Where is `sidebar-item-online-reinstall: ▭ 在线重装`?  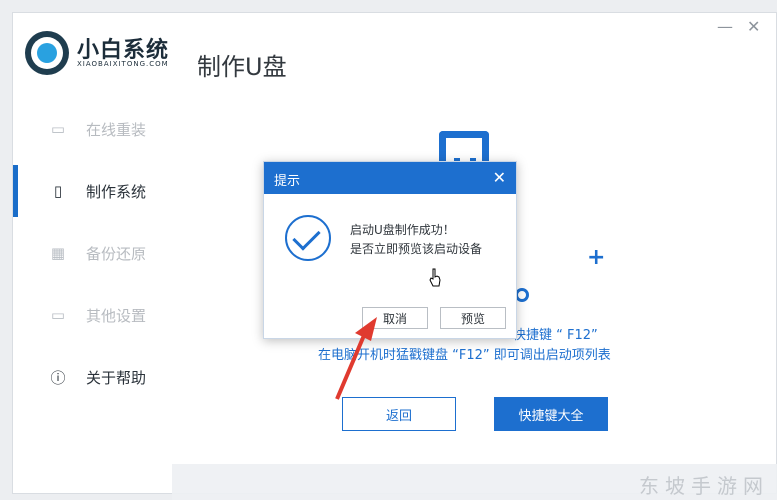 sidebar-item-online-reinstall: ▭ 在线重装 is located at coordinates (98, 129).